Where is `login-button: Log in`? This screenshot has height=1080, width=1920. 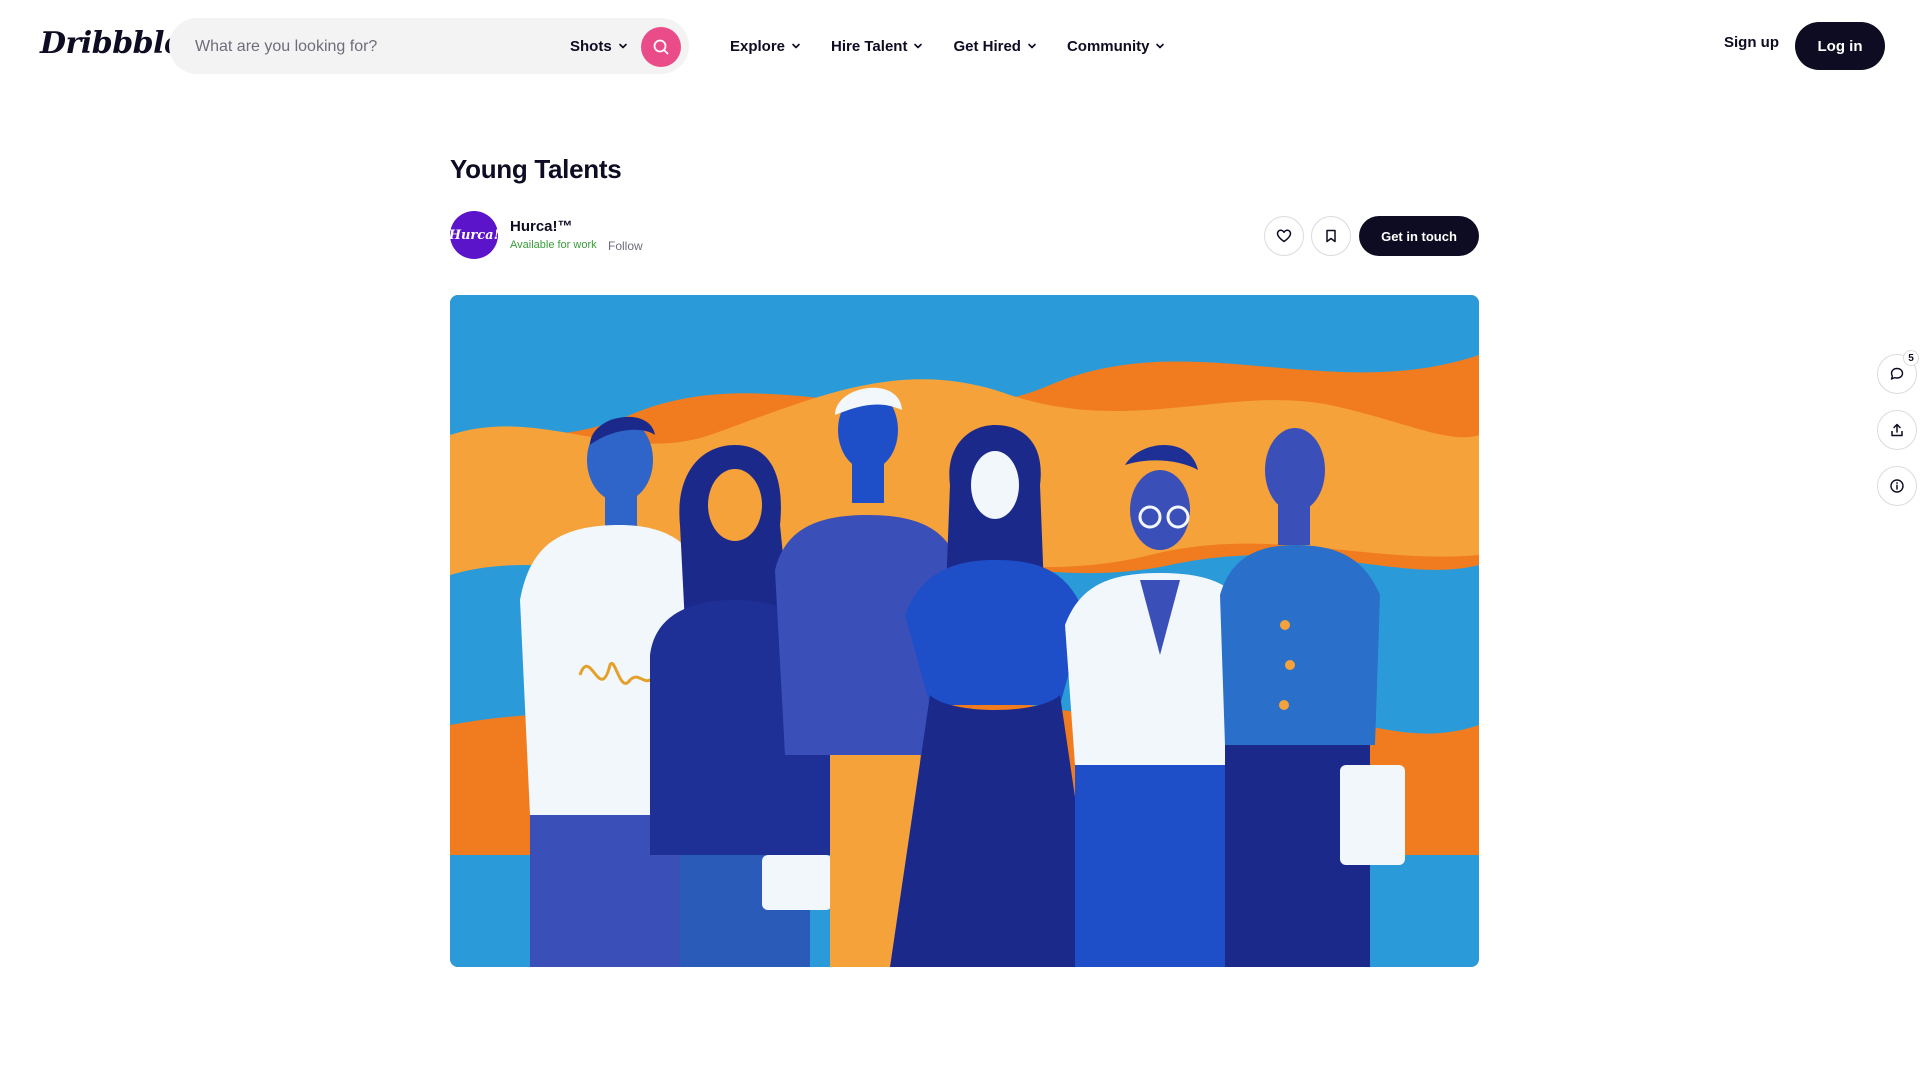 login-button: Log in is located at coordinates (1840, 46).